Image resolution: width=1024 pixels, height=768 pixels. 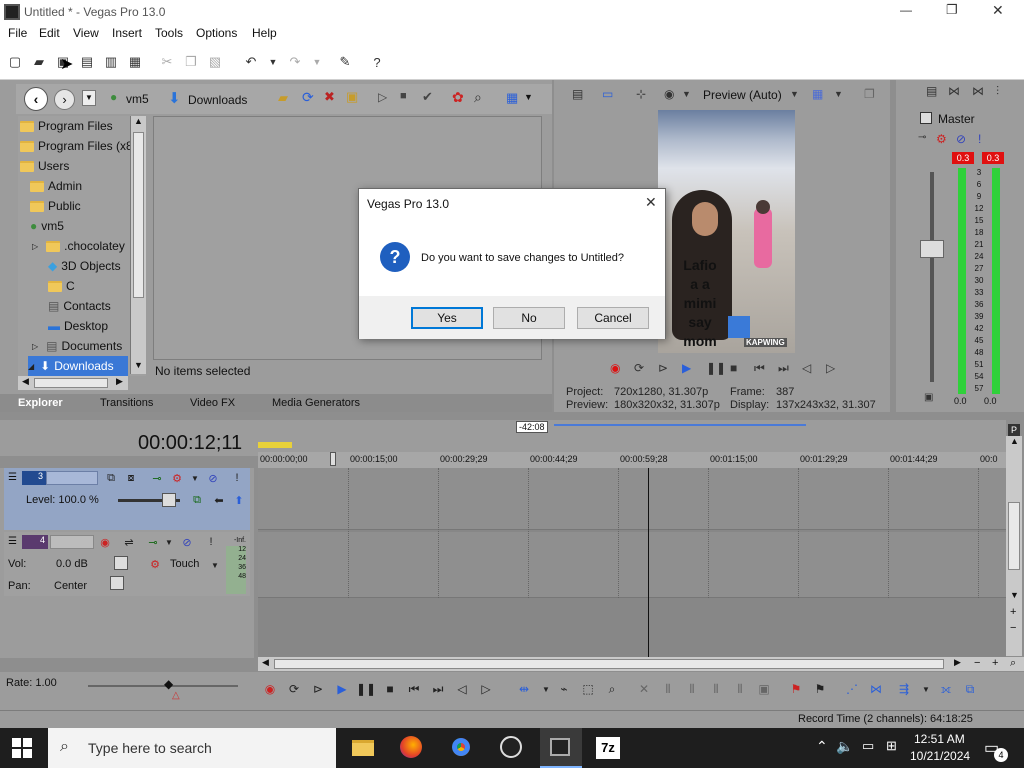 What do you see at coordinates (64, 99) in the screenshot?
I see `forward-button: ›` at bounding box center [64, 99].